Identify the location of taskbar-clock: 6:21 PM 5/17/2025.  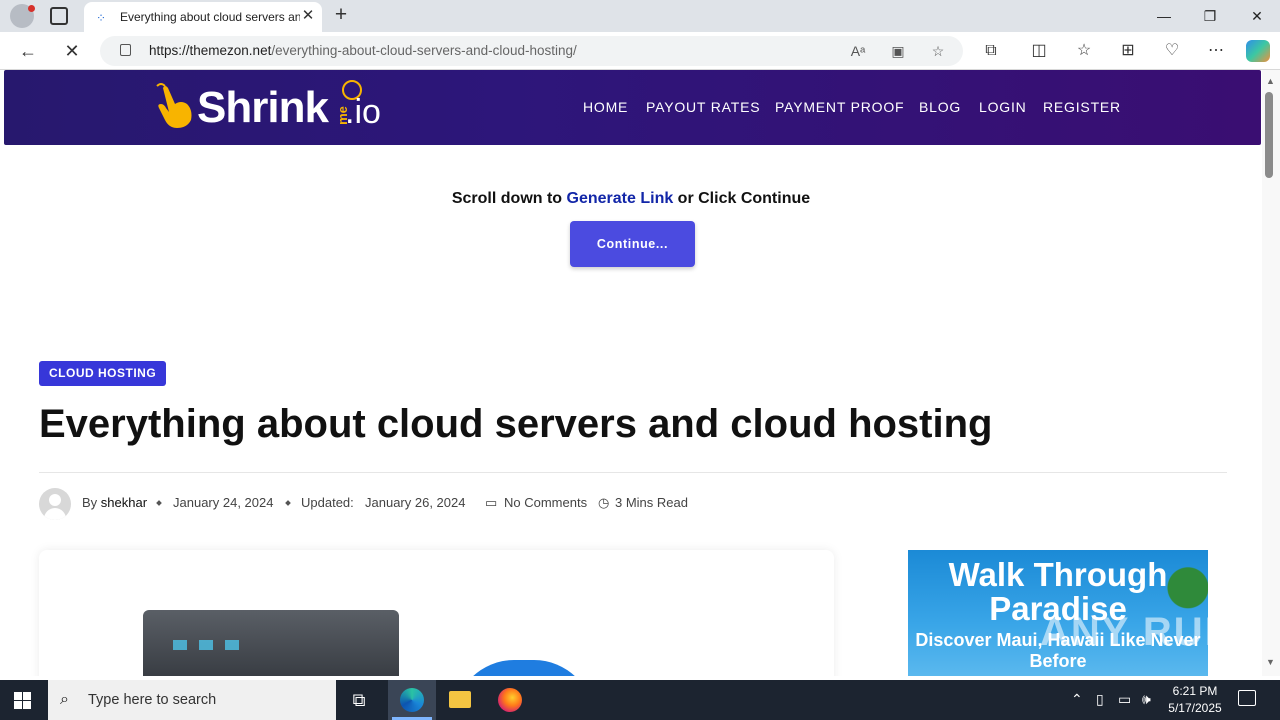
(1195, 700).